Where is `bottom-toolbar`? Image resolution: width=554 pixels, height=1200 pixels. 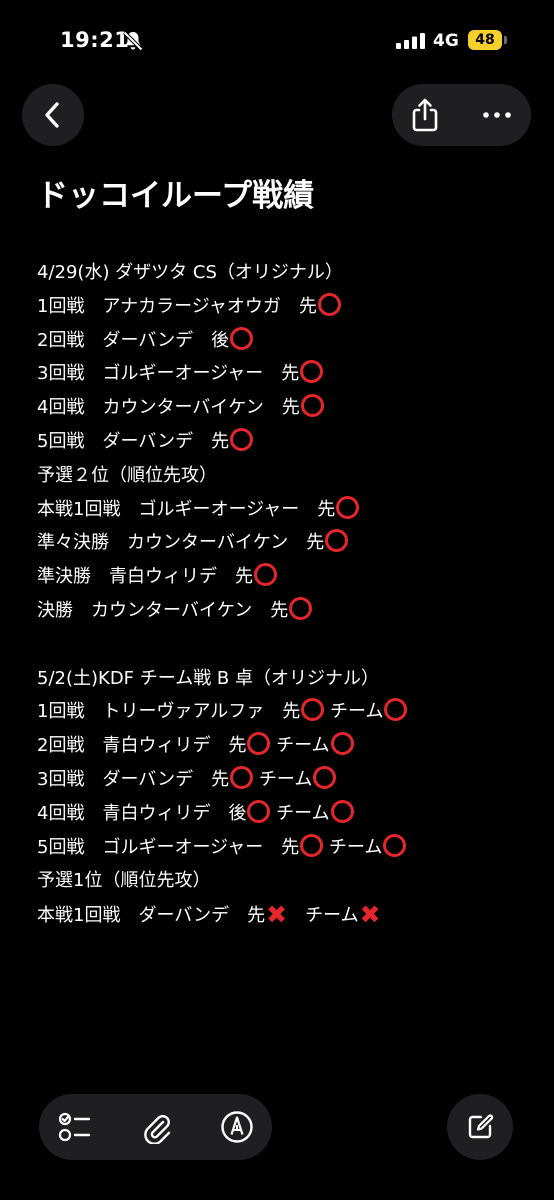 bottom-toolbar is located at coordinates (155, 1127).